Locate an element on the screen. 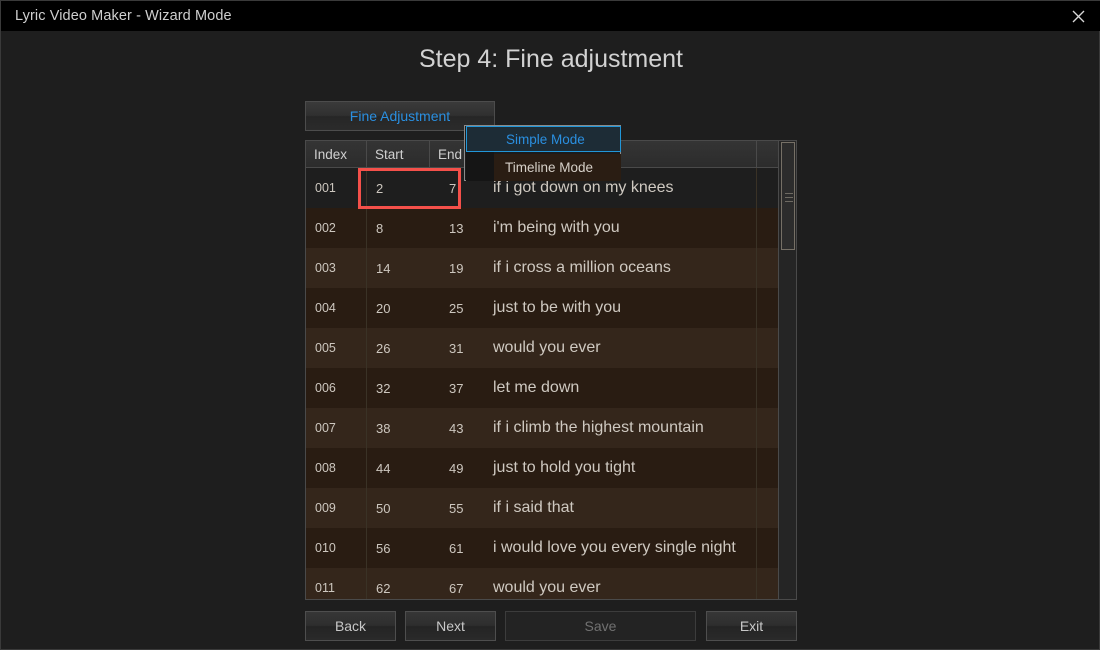 The image size is (1100, 650). table-row: 004 20 25 just to be with you is located at coordinates (551, 308).